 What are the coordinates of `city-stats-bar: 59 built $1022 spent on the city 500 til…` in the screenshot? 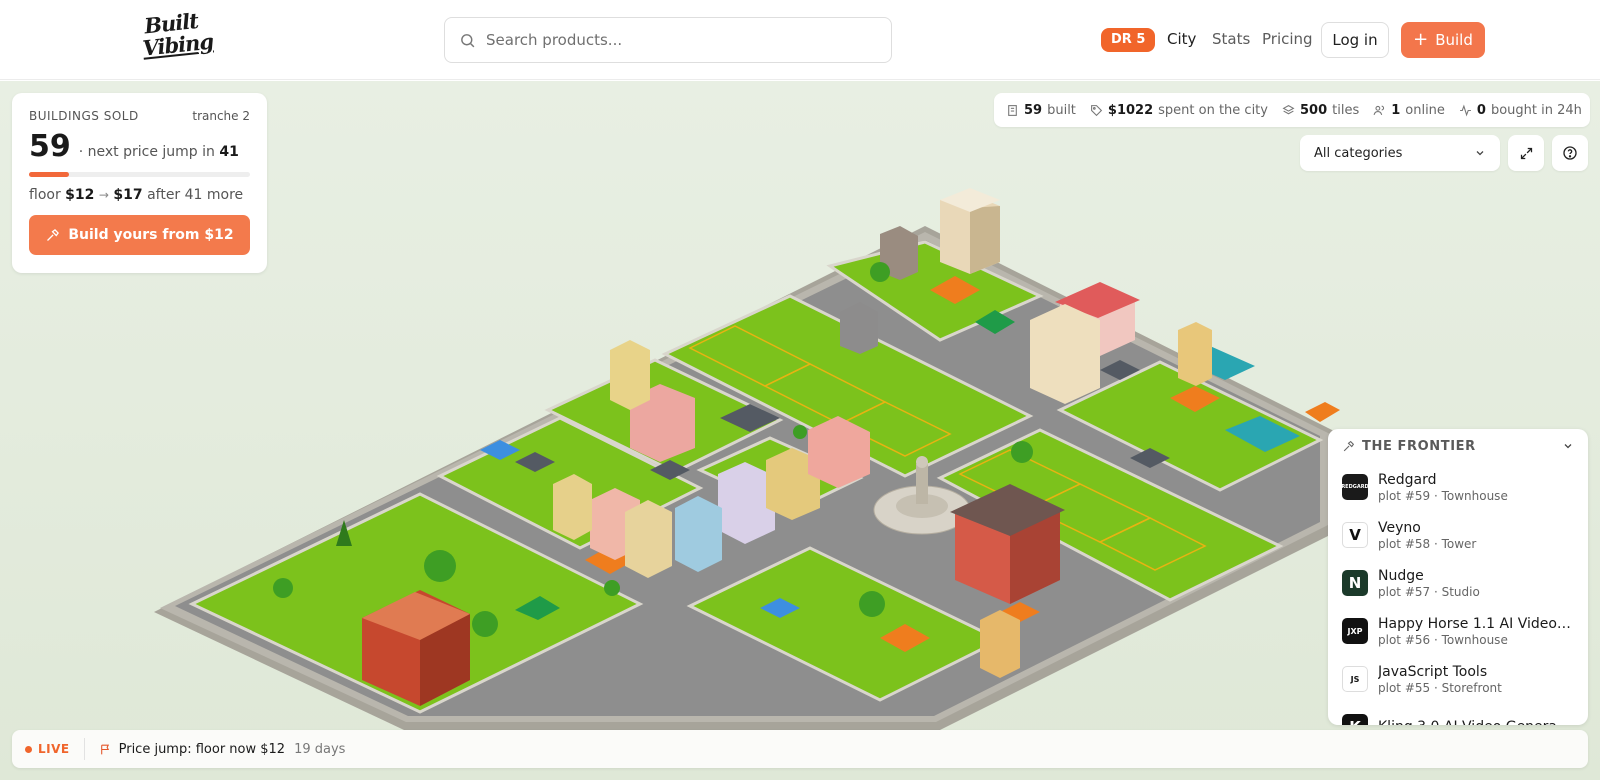 It's located at (1292, 110).